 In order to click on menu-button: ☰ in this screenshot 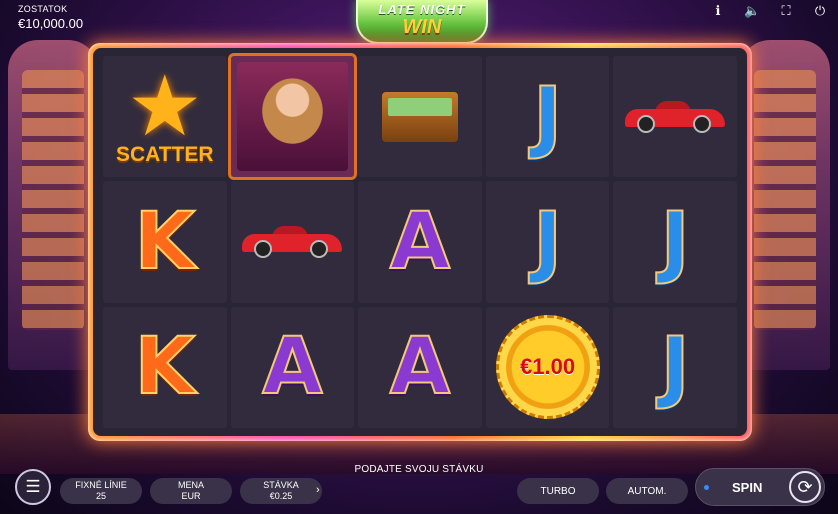, I will do `click(33, 487)`.